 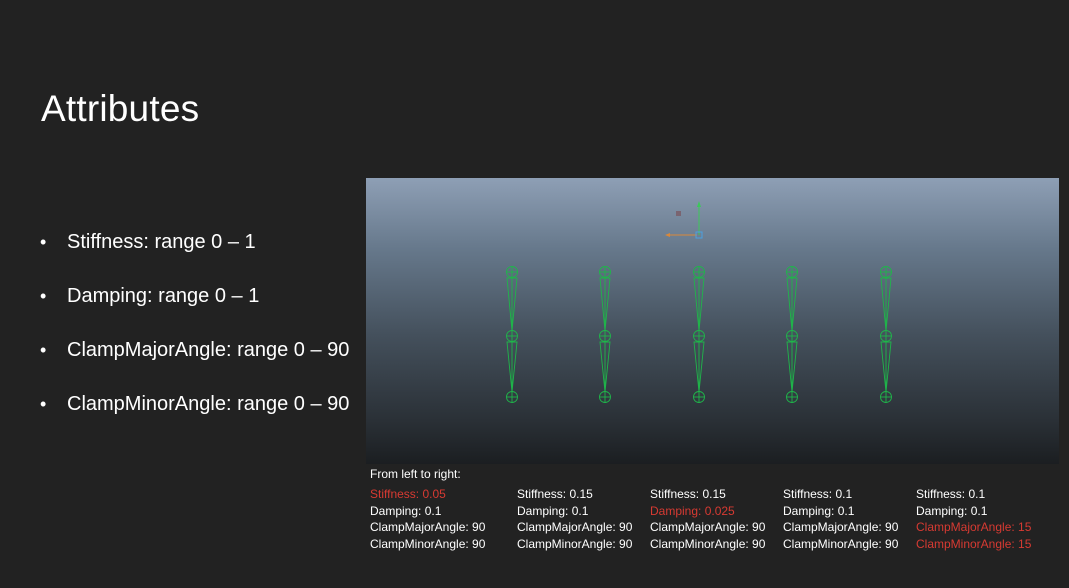 I want to click on clamp-major-value: ClampMajorAngle: 15, so click(x=974, y=527).